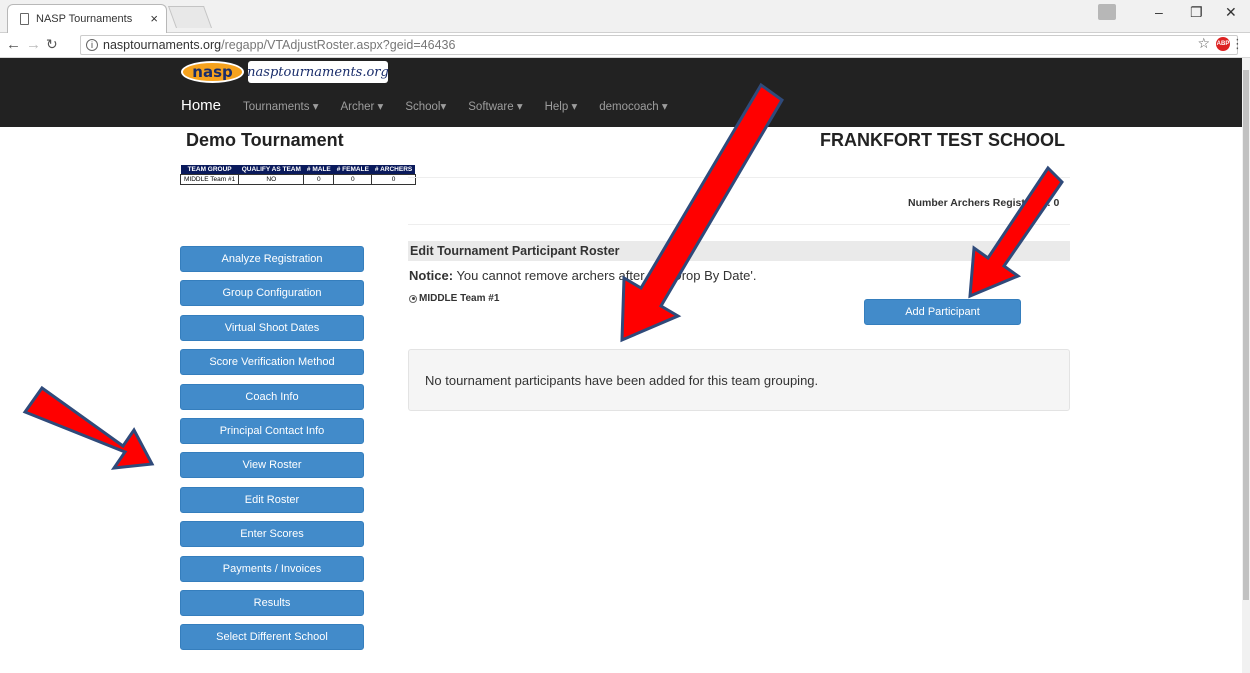 The width and height of the screenshot is (1250, 673). Describe the element at coordinates (162, 45) in the screenshot. I see `url-host: nasptournaments.org` at that location.